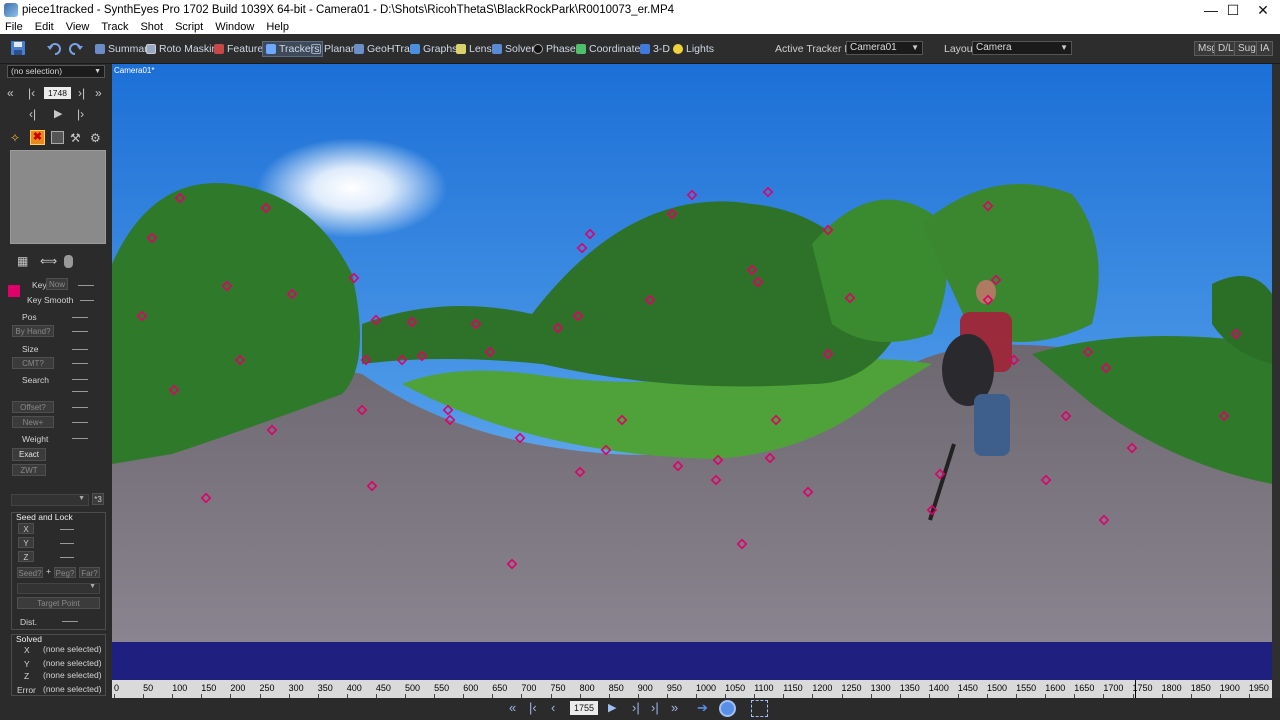 Image resolution: width=1280 pixels, height=720 pixels. Describe the element at coordinates (14, 27) in the screenshot. I see `menu-file: File` at that location.